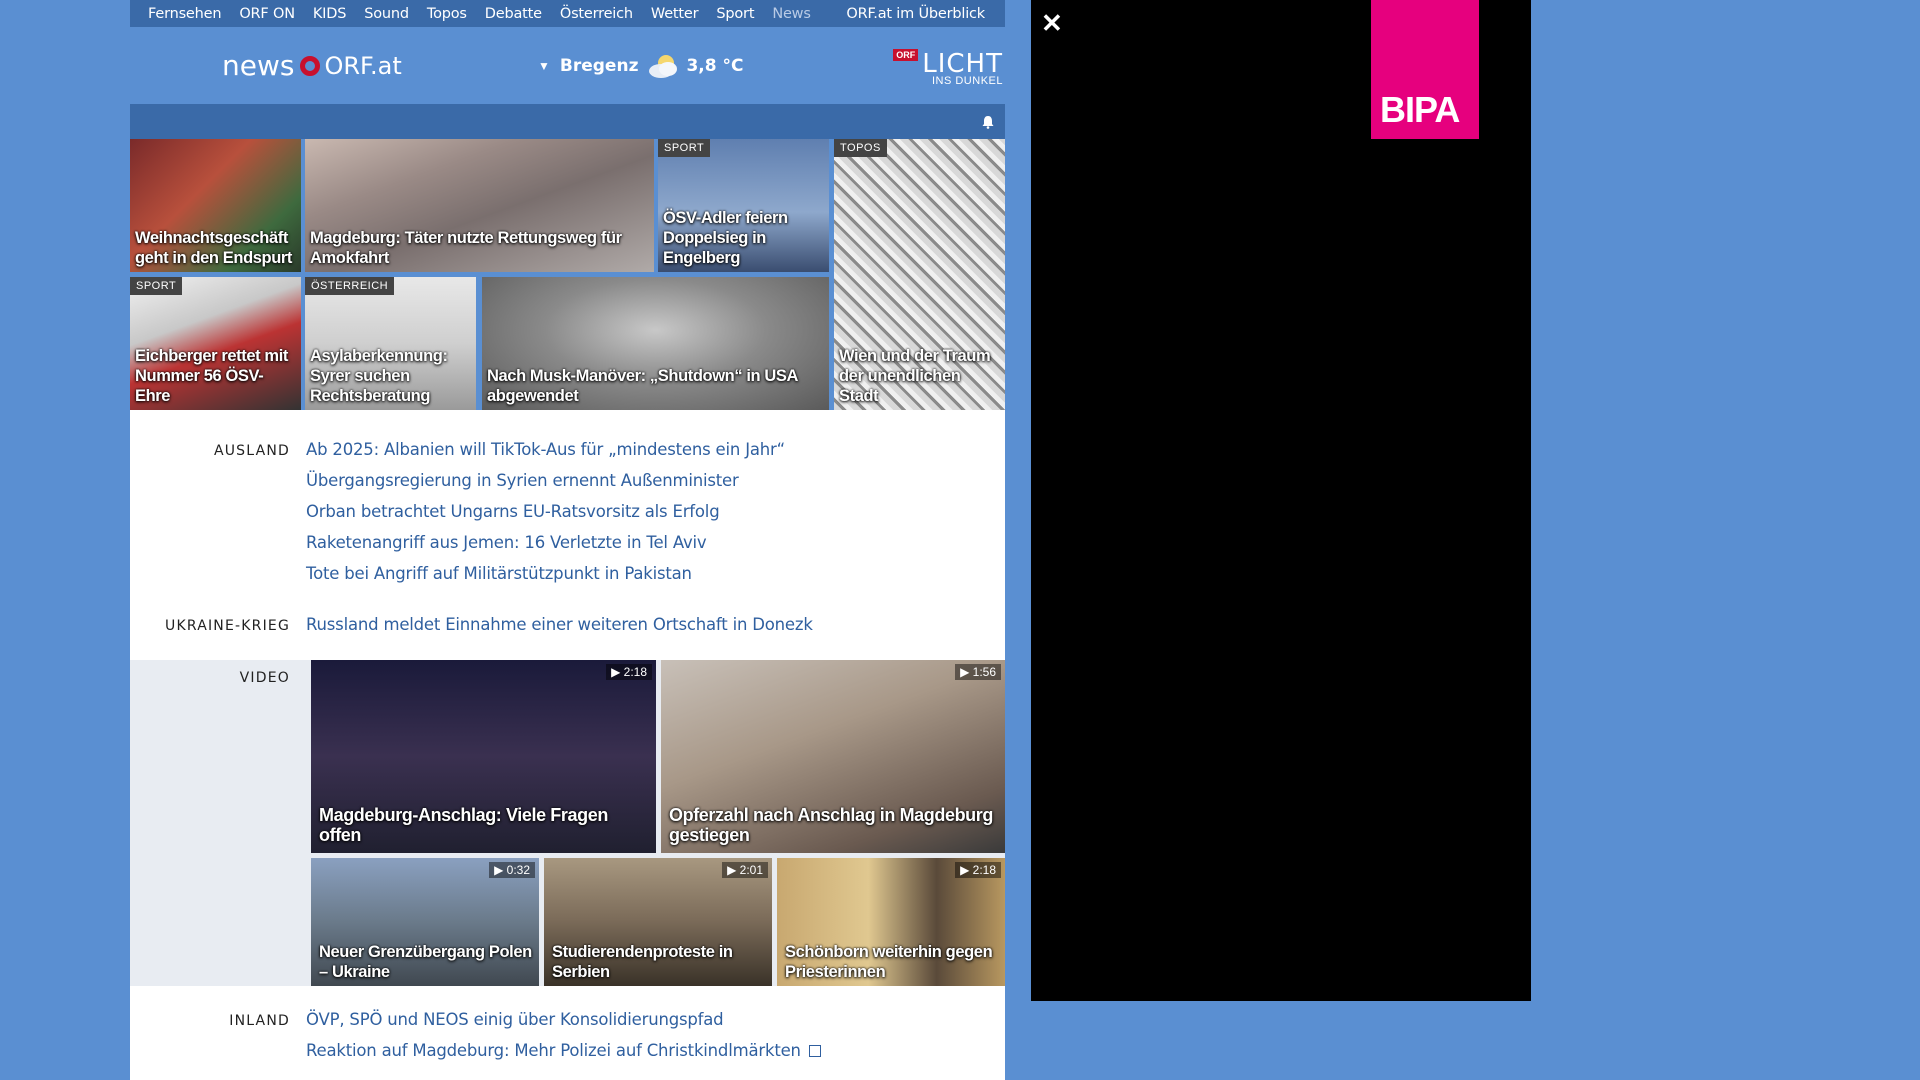 The width and height of the screenshot is (1920, 1080). What do you see at coordinates (213, 248) in the screenshot?
I see `tile-caption: Weihnachtsgeschäft geht in den Endspurt` at bounding box center [213, 248].